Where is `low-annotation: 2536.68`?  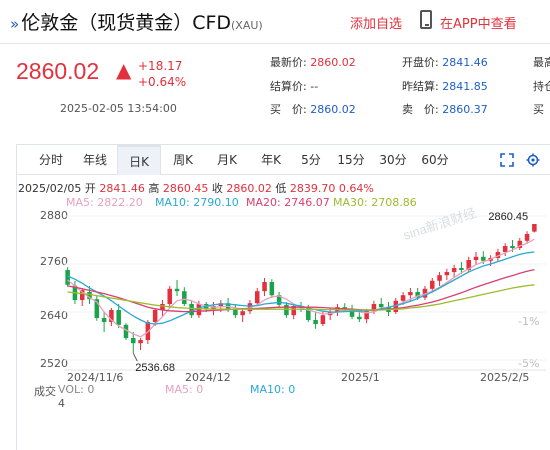
low-annotation: 2536.68 is located at coordinates (155, 368).